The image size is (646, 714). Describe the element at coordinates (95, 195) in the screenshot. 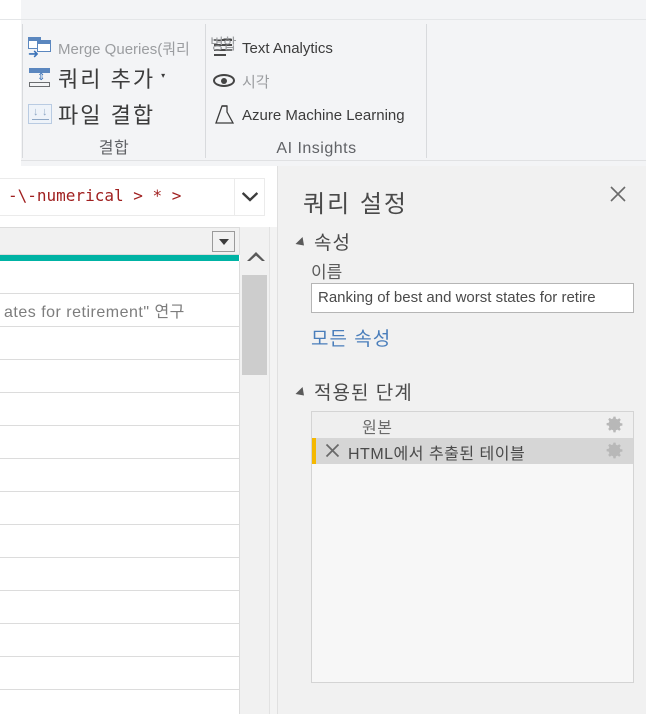

I see `formula-text: -\-numerical > * >` at that location.